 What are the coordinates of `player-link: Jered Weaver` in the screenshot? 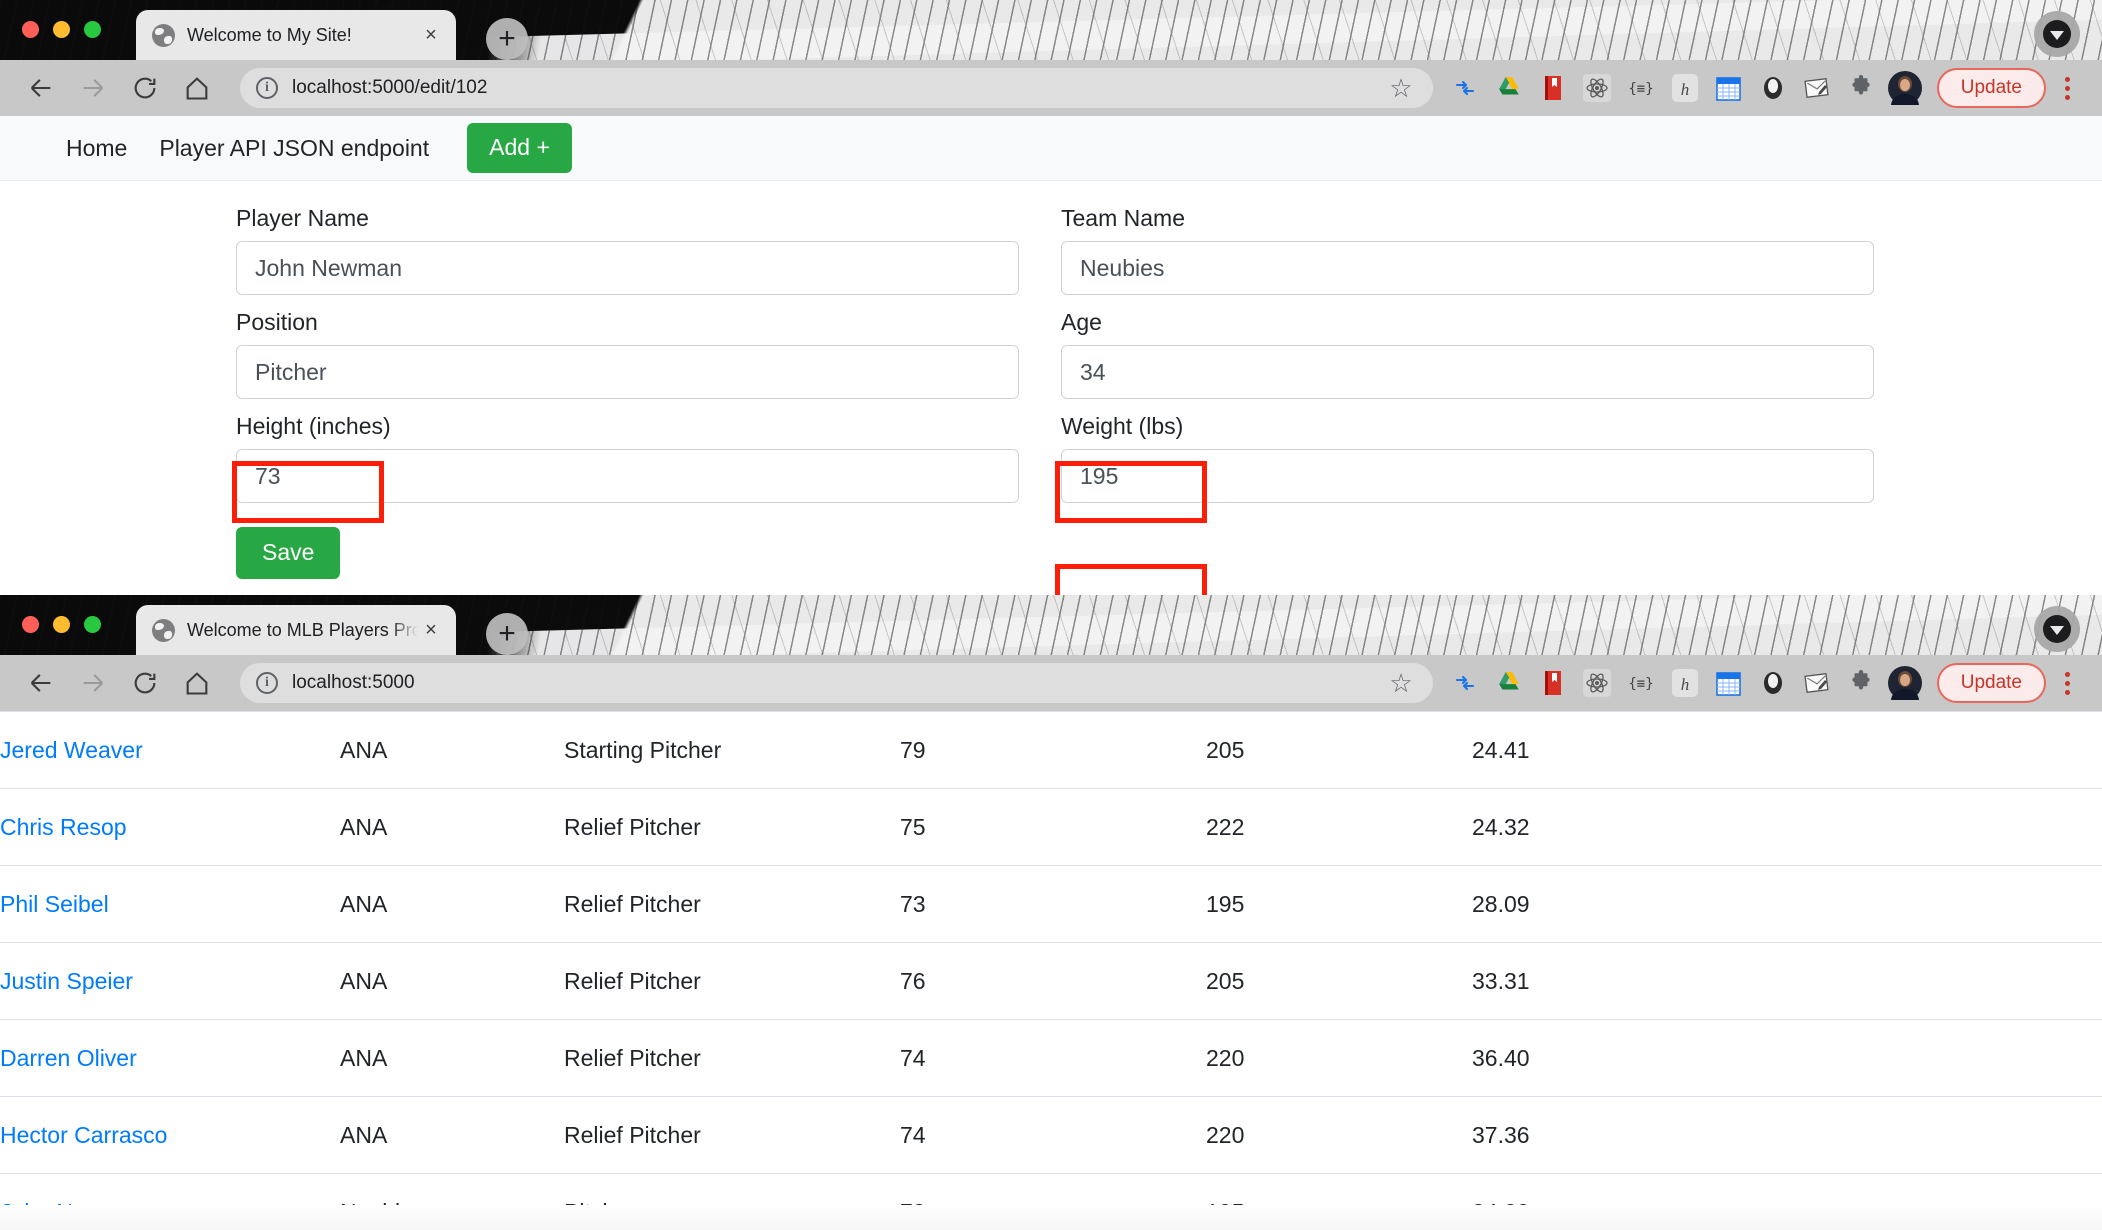 It's located at (71, 750).